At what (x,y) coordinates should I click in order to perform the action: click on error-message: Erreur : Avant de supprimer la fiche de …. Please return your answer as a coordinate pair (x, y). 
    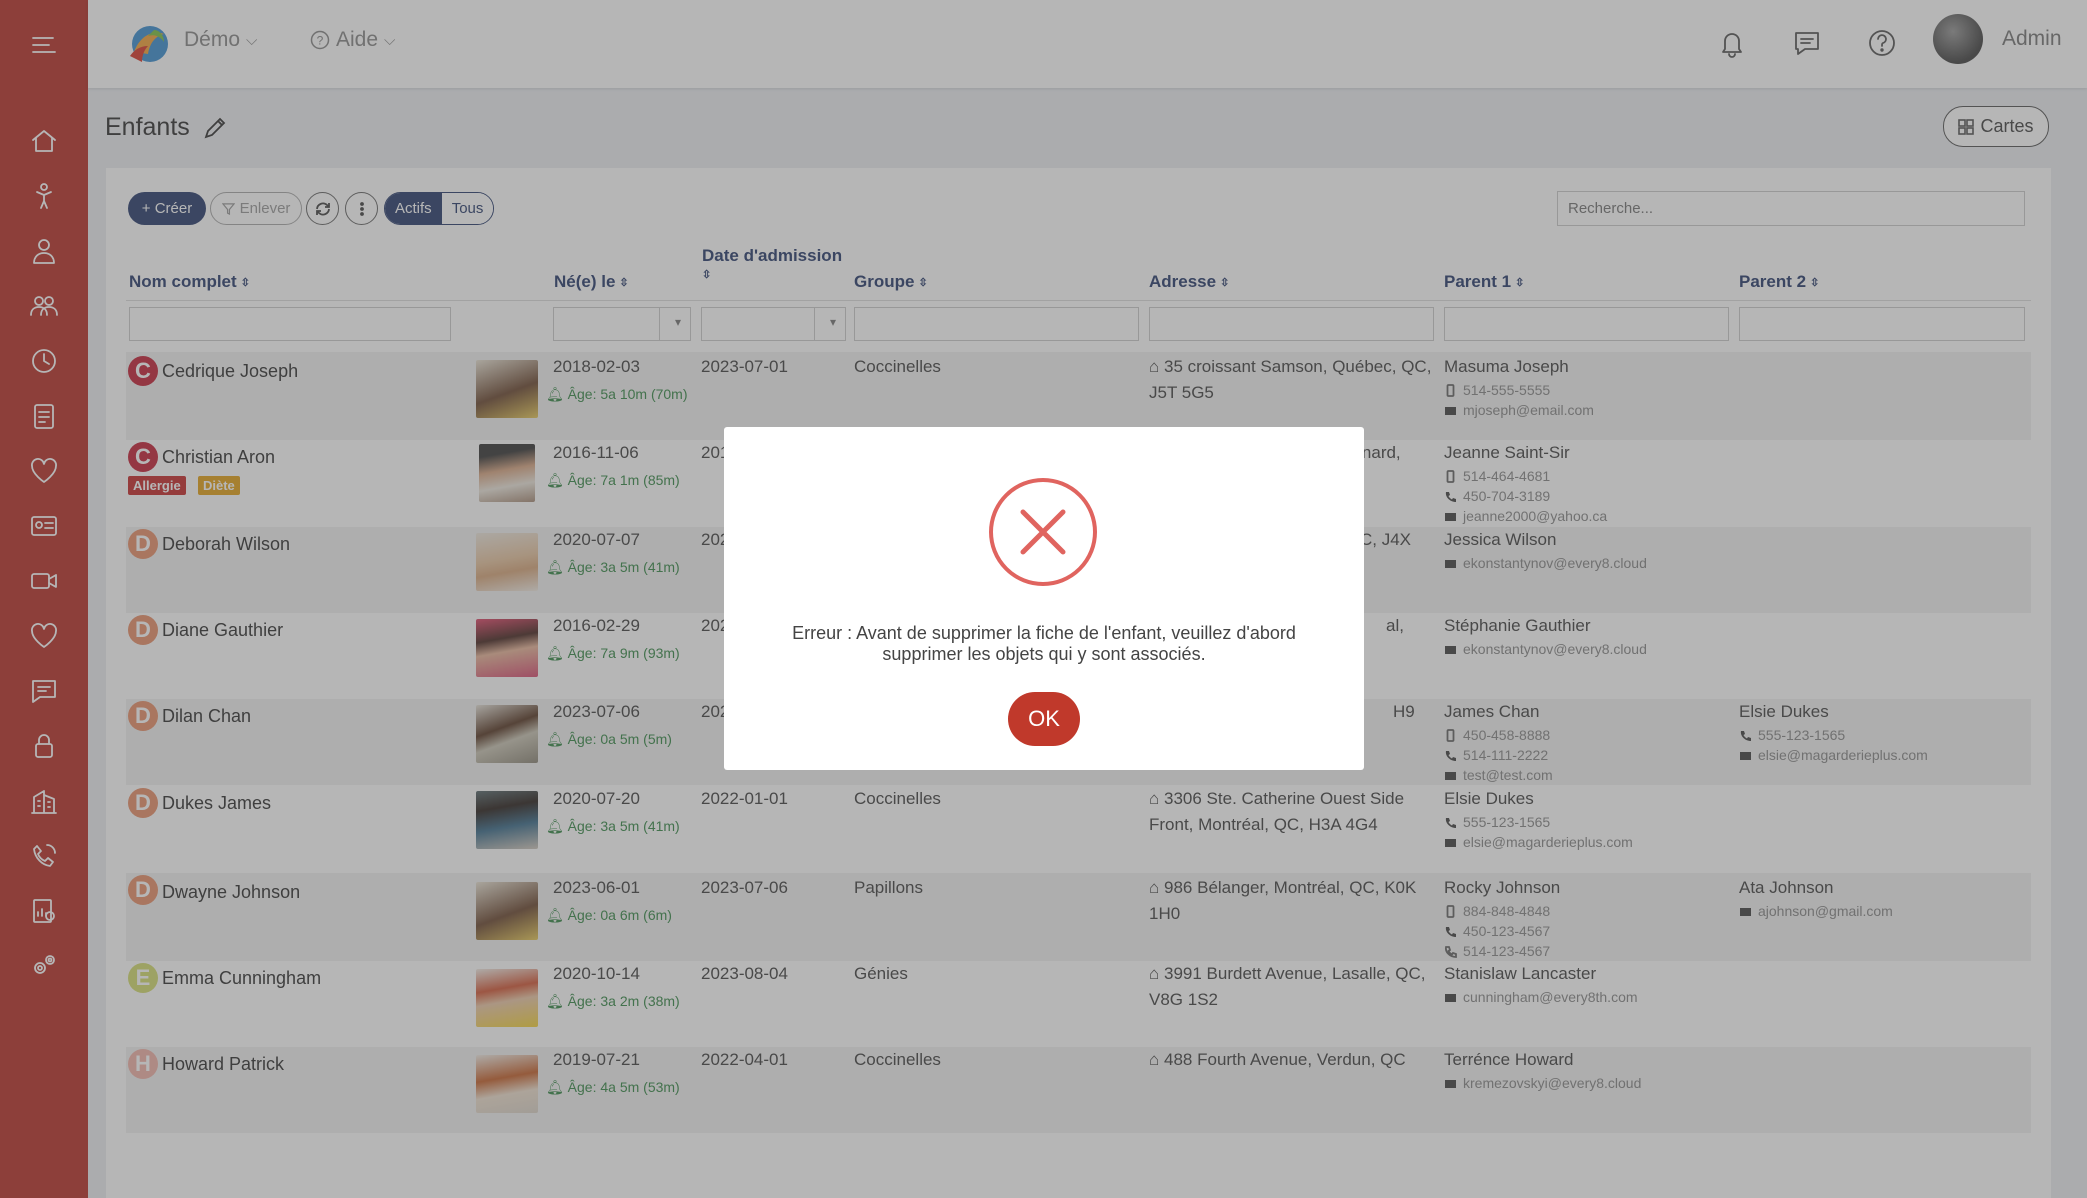
    Looking at the image, I should click on (1044, 643).